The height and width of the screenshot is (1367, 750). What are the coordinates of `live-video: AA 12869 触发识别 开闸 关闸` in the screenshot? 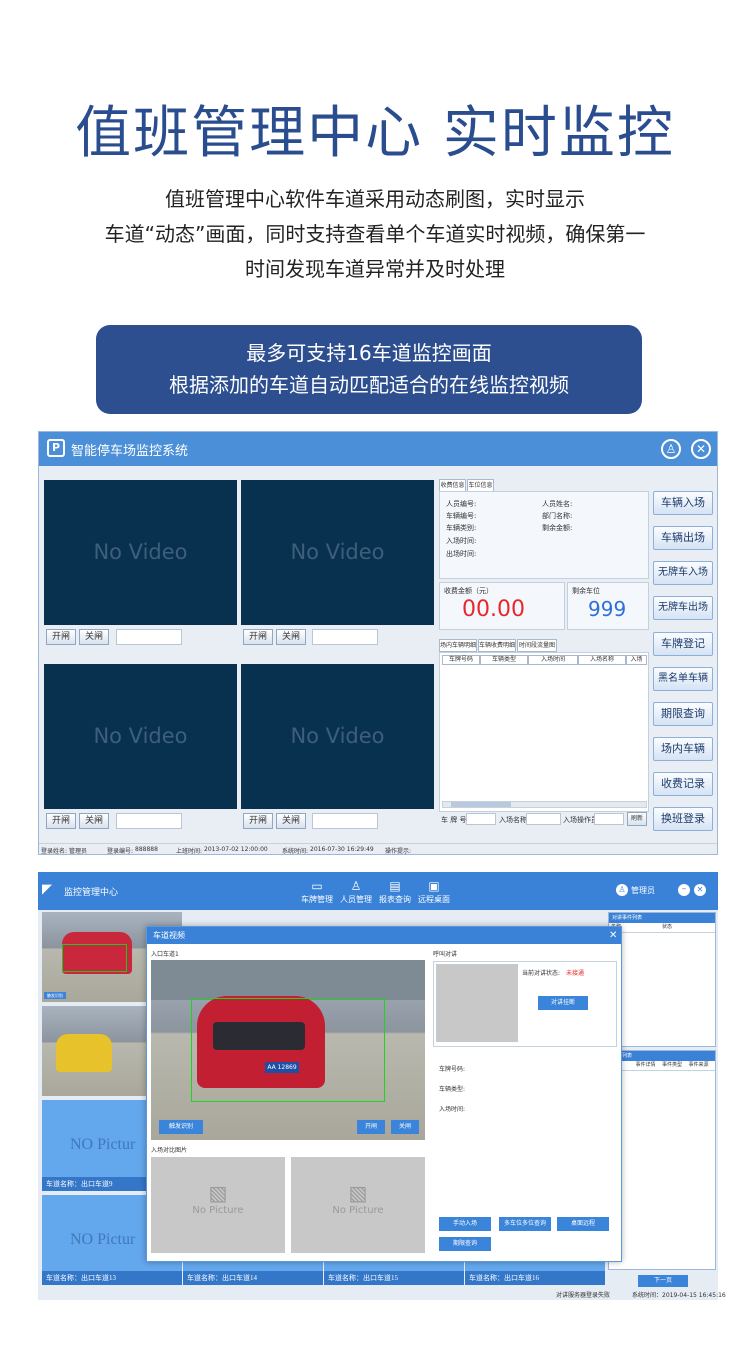 It's located at (288, 1050).